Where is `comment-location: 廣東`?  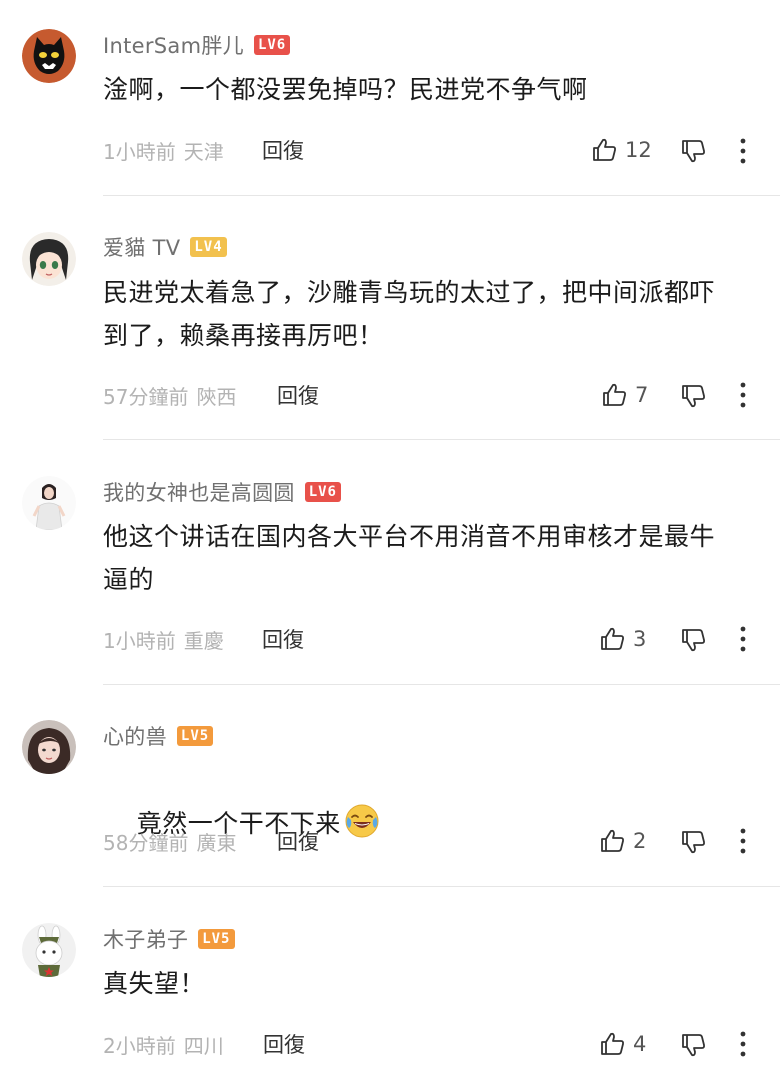 comment-location: 廣東 is located at coordinates (216, 842).